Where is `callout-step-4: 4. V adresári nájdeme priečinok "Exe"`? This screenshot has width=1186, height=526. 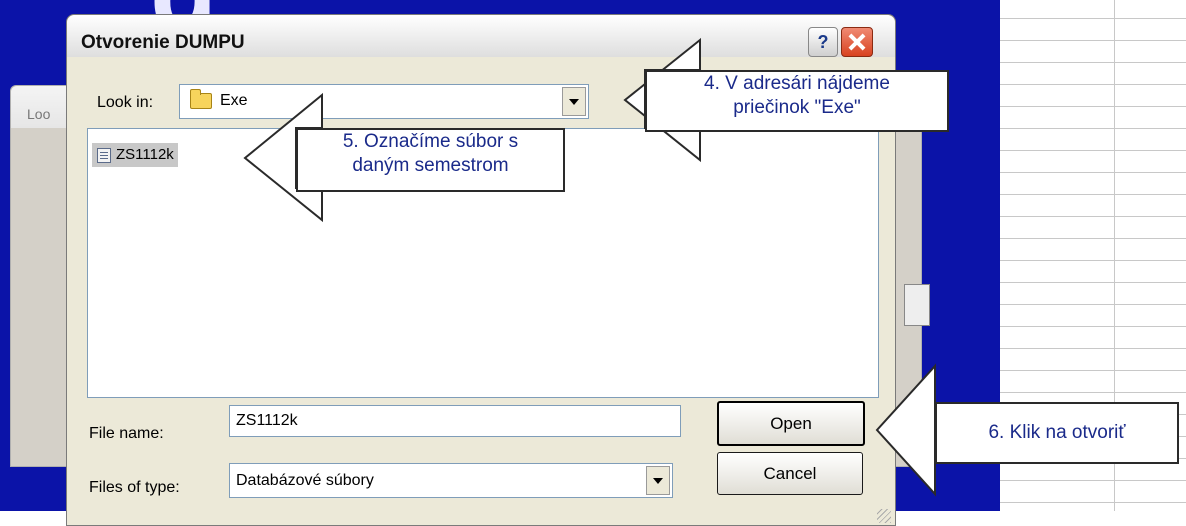
callout-step-4: 4. V adresári nájdeme priečinok "Exe" is located at coordinates (797, 101).